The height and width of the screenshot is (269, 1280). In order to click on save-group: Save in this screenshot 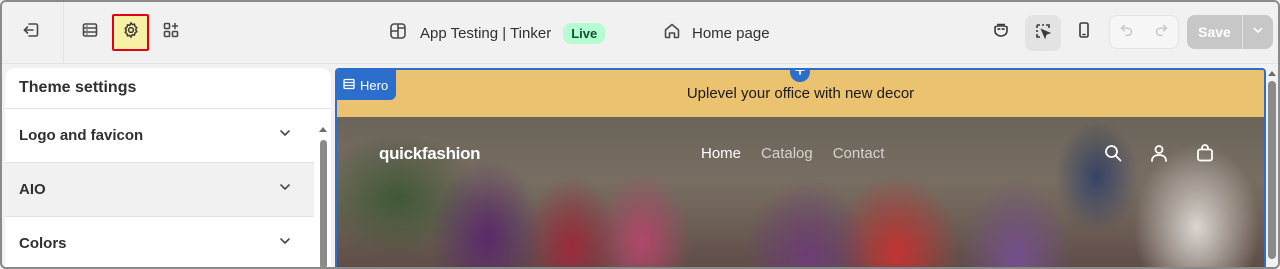, I will do `click(1230, 32)`.